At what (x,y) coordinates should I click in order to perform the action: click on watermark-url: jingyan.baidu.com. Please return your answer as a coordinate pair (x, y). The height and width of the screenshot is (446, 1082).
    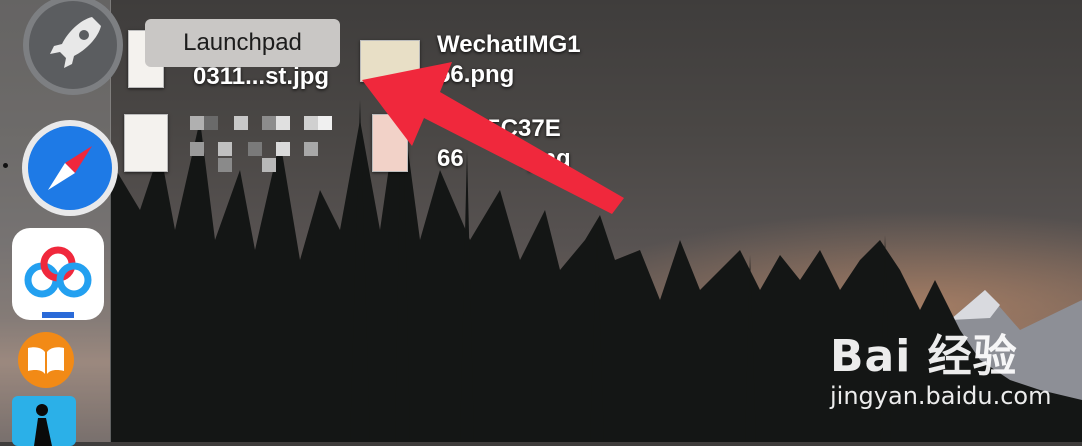
    Looking at the image, I should click on (941, 396).